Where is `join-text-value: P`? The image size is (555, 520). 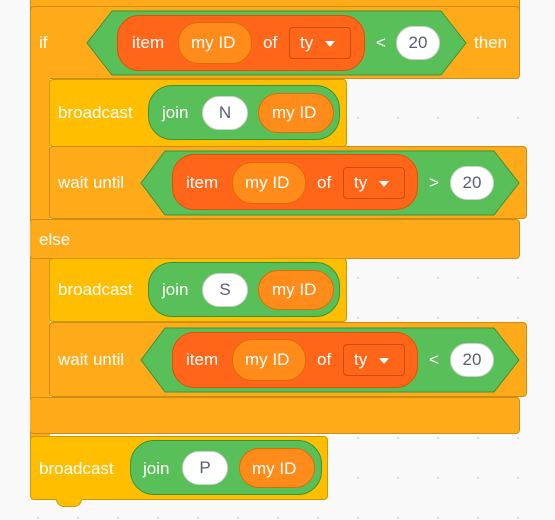 join-text-value: P is located at coordinates (205, 467).